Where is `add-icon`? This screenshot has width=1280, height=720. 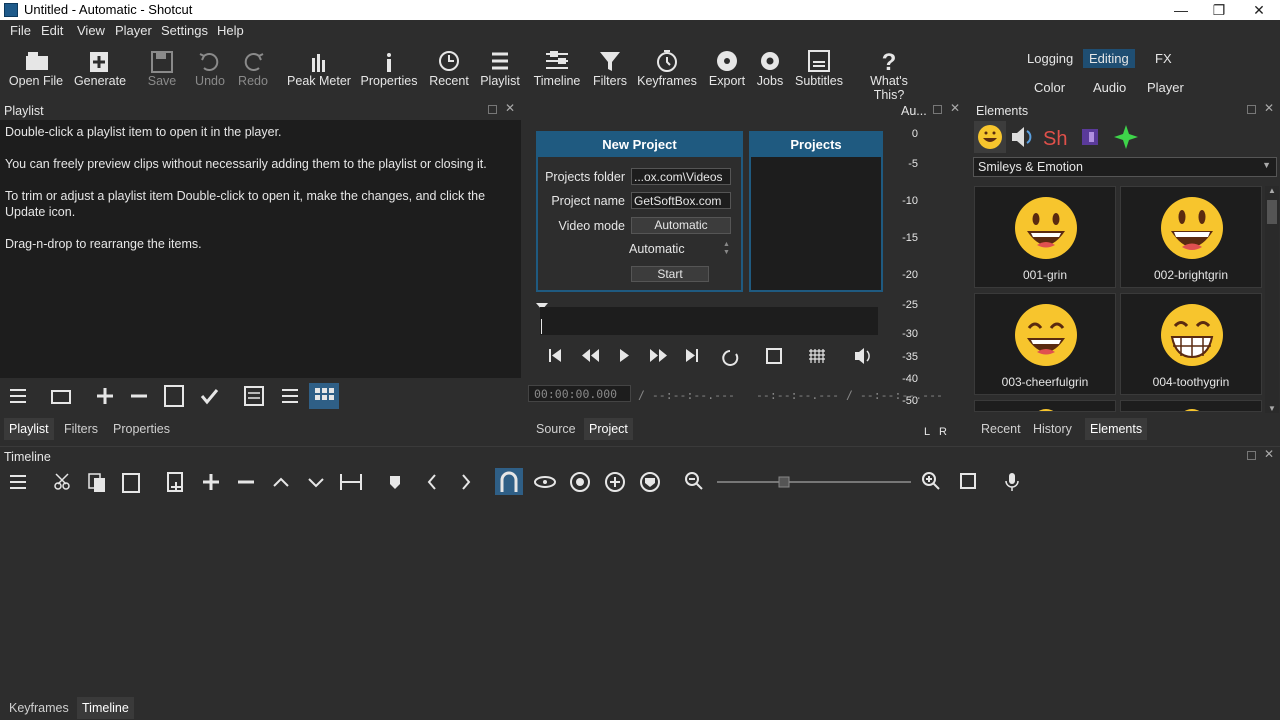 add-icon is located at coordinates (105, 396).